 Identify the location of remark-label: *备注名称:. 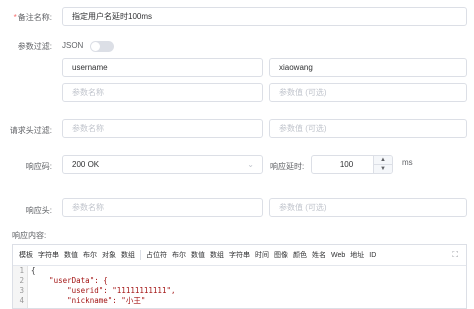
(26, 17).